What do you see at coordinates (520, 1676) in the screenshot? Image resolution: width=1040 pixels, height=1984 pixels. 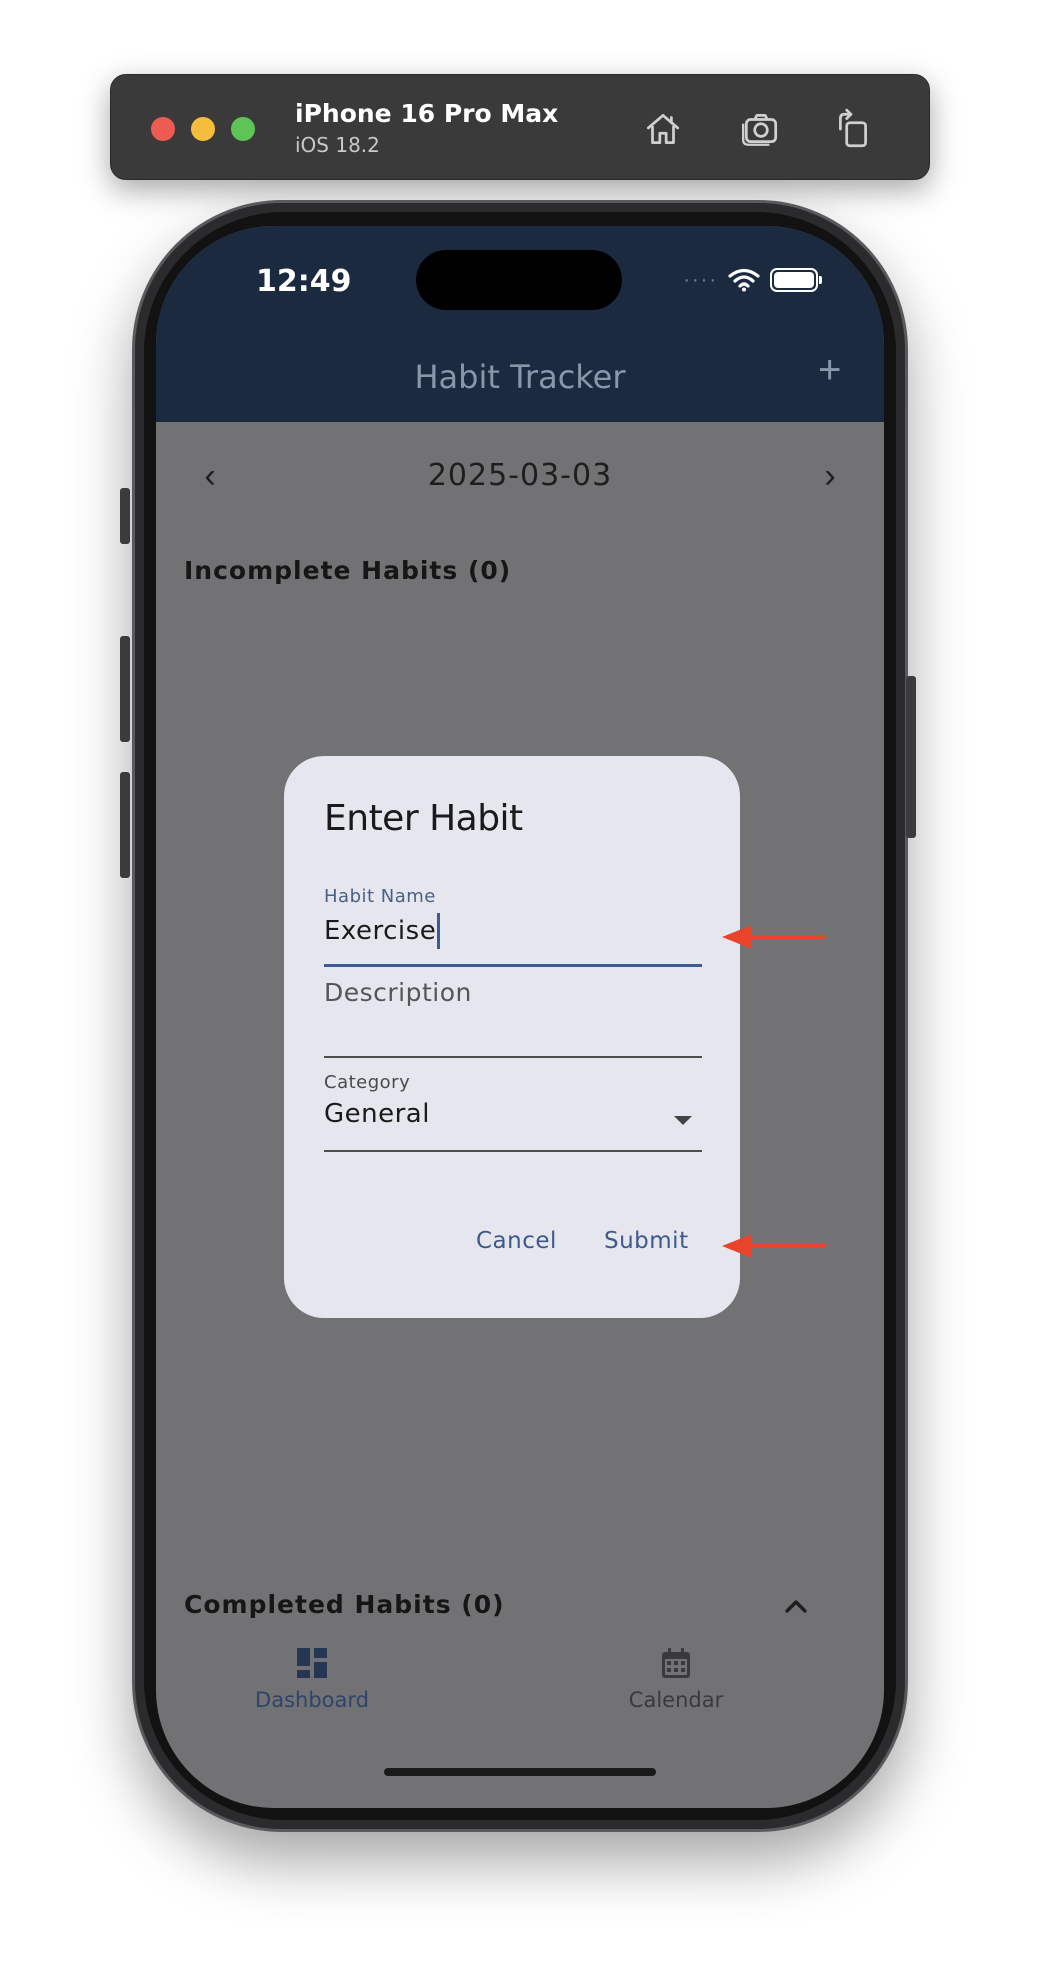 I see `bottom-navigation: Dashboard Calendar` at bounding box center [520, 1676].